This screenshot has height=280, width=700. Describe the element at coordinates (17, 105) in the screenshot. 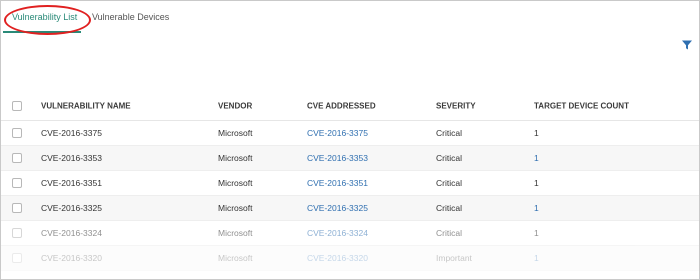

I see `select-all-checkbox` at that location.